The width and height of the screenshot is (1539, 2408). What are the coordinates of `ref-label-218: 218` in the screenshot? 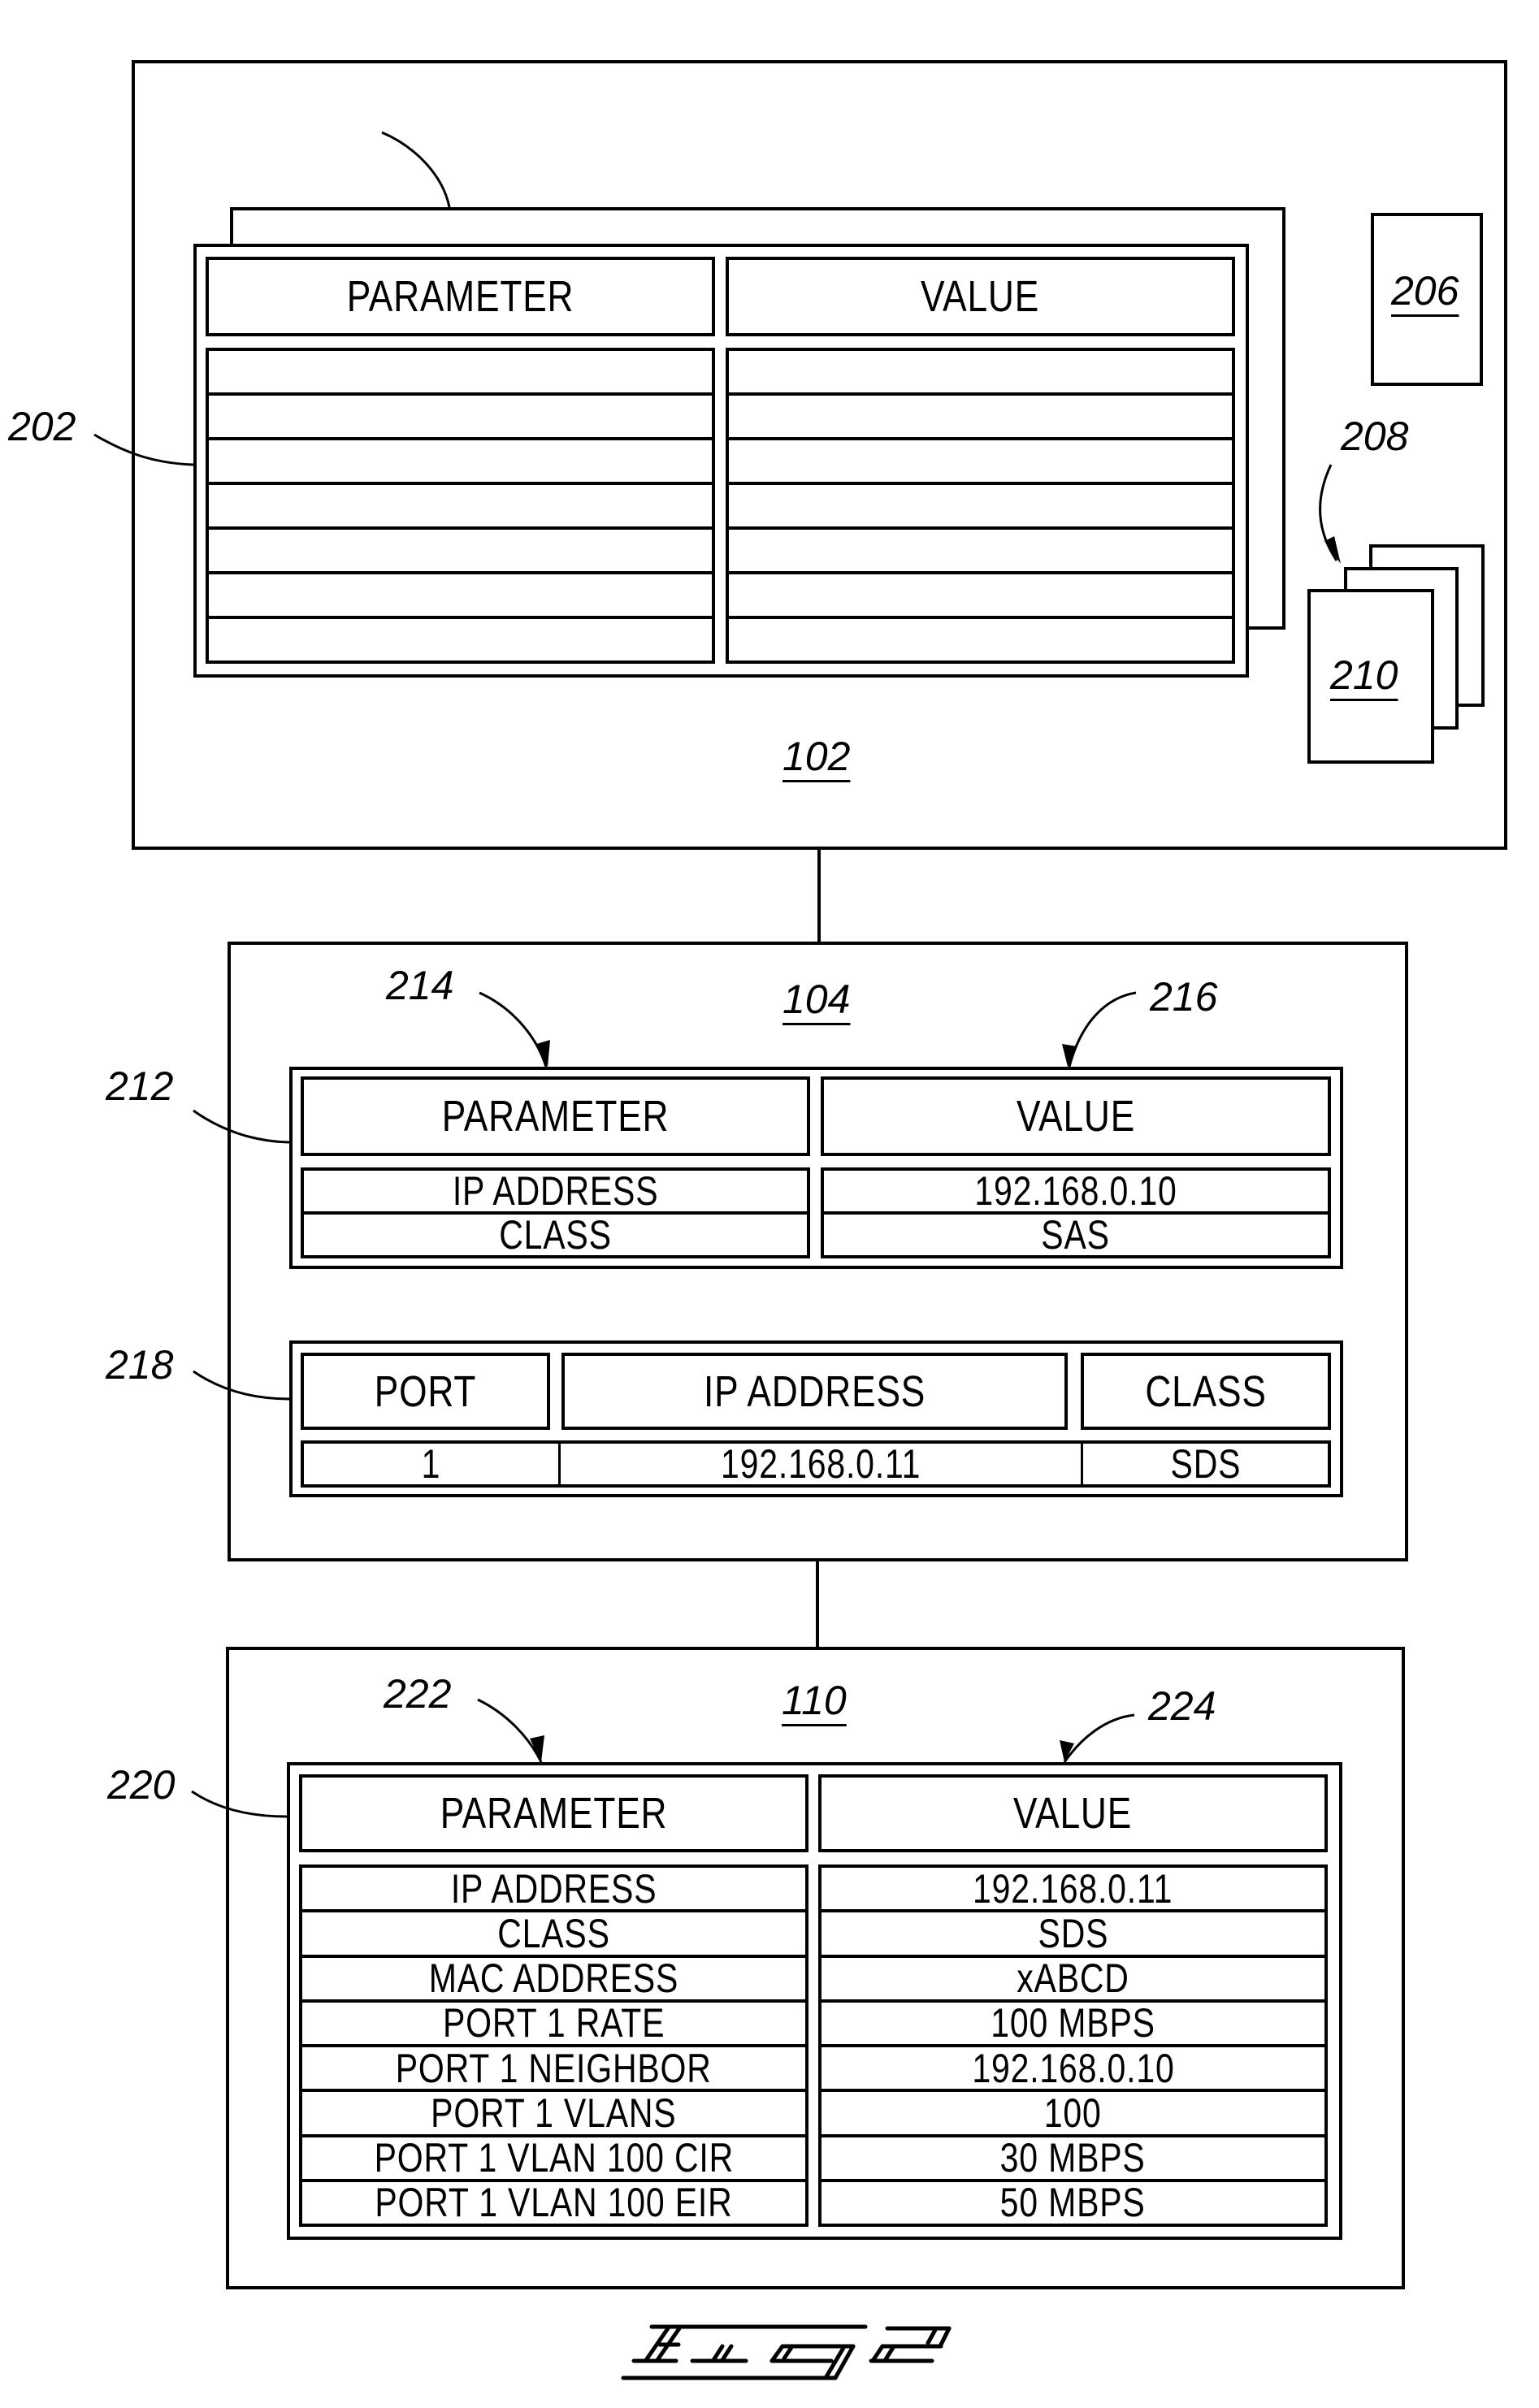 It's located at (140, 1365).